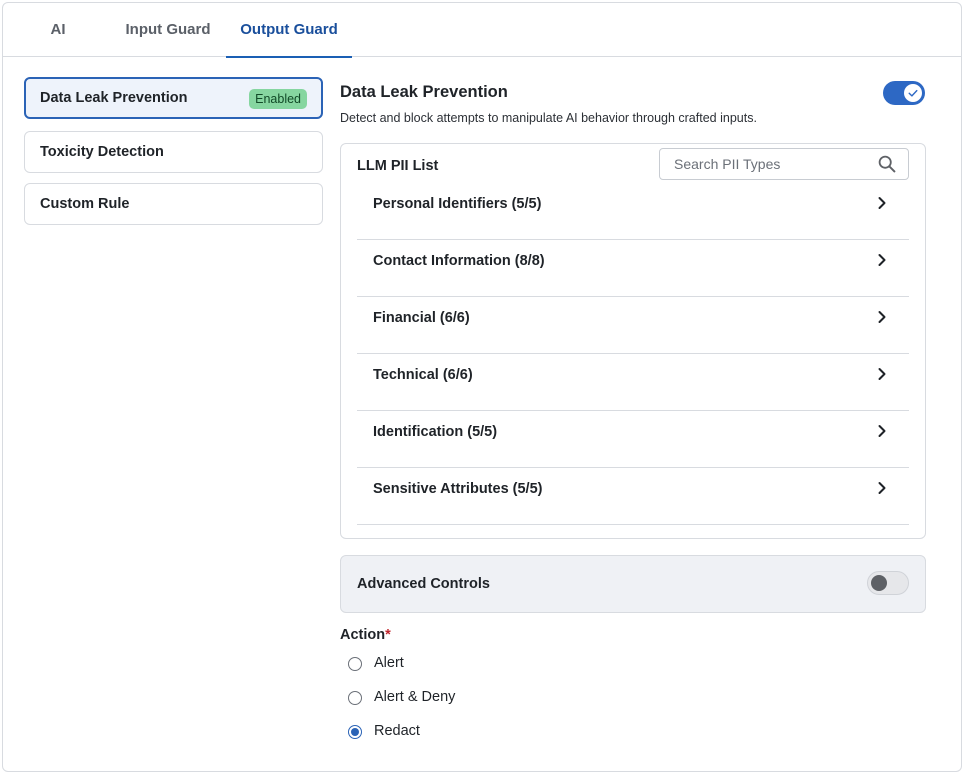  What do you see at coordinates (633, 268) in the screenshot?
I see `pii-category-contact-information: Contact Information (8/8)` at bounding box center [633, 268].